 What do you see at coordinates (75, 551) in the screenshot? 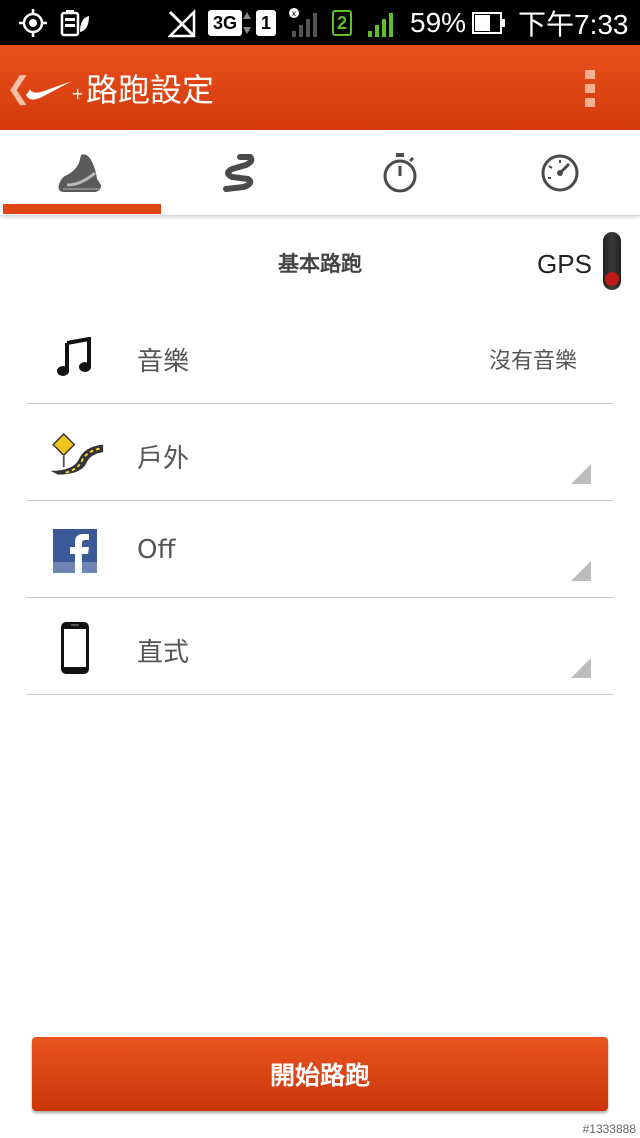
I see `facebook-icon` at bounding box center [75, 551].